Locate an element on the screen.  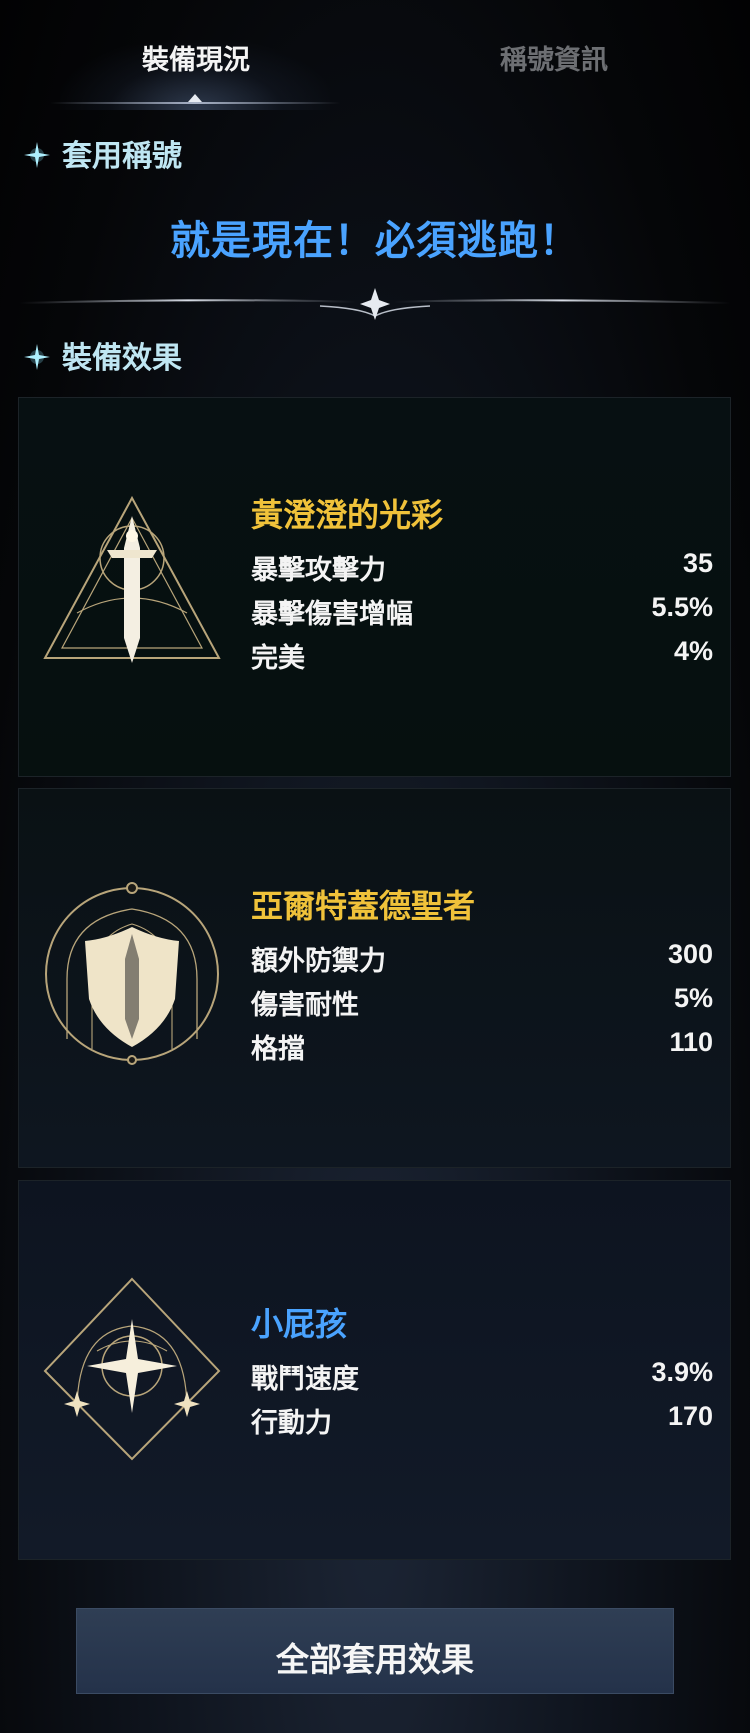
stat-row: 暴擊攻擊力 35 is located at coordinates (482, 568).